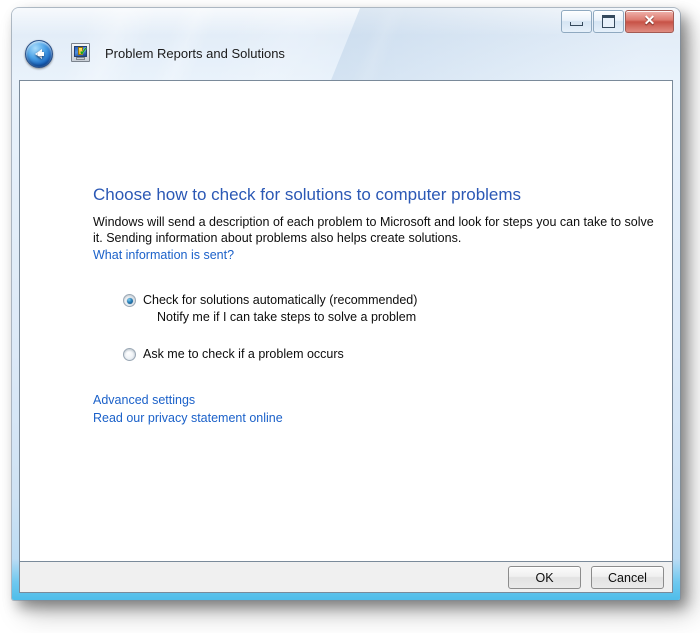 This screenshot has width=700, height=633. I want to click on monitor-base-icon, so click(80, 58).